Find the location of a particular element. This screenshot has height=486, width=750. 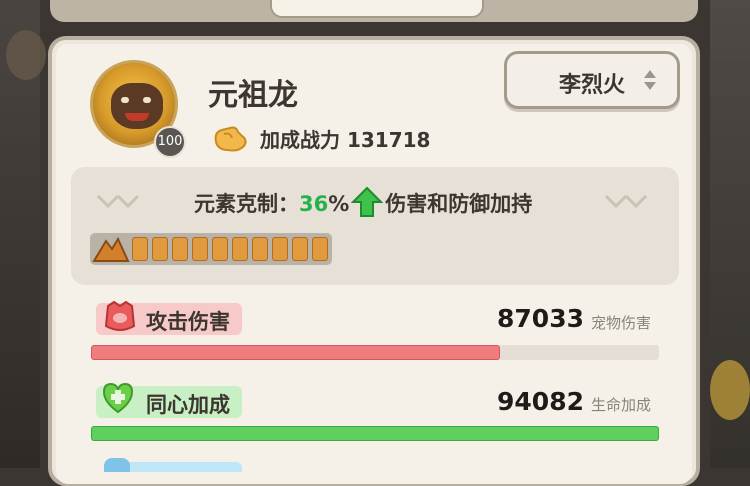

next-stat-tag is located at coordinates (182, 467).